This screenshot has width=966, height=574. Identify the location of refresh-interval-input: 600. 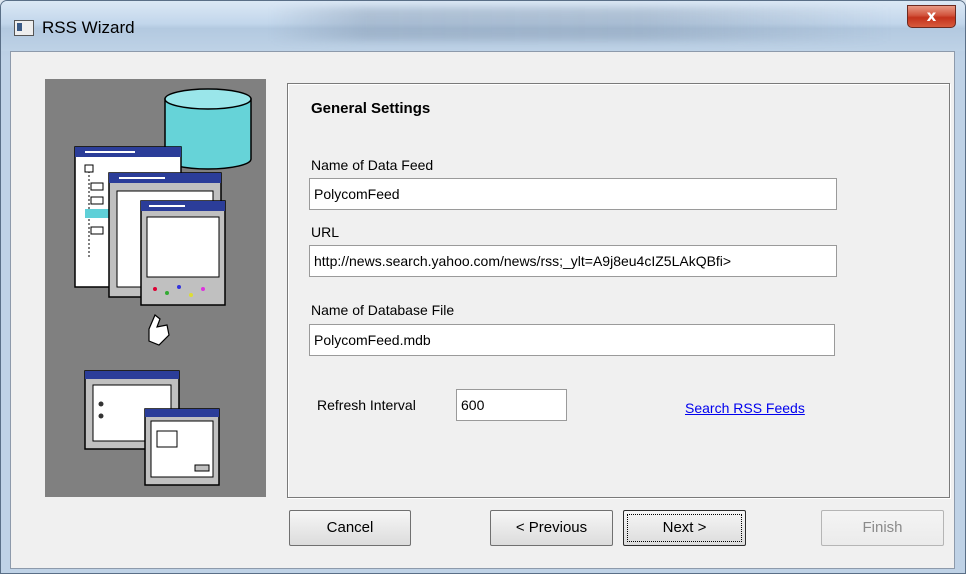
(511, 405).